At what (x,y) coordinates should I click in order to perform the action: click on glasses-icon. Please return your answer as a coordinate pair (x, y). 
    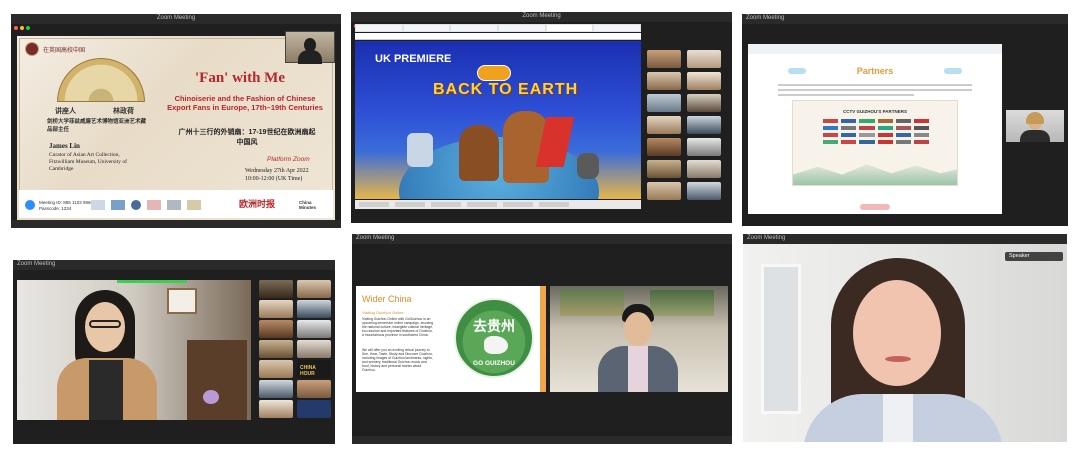
    Looking at the image, I should click on (105, 324).